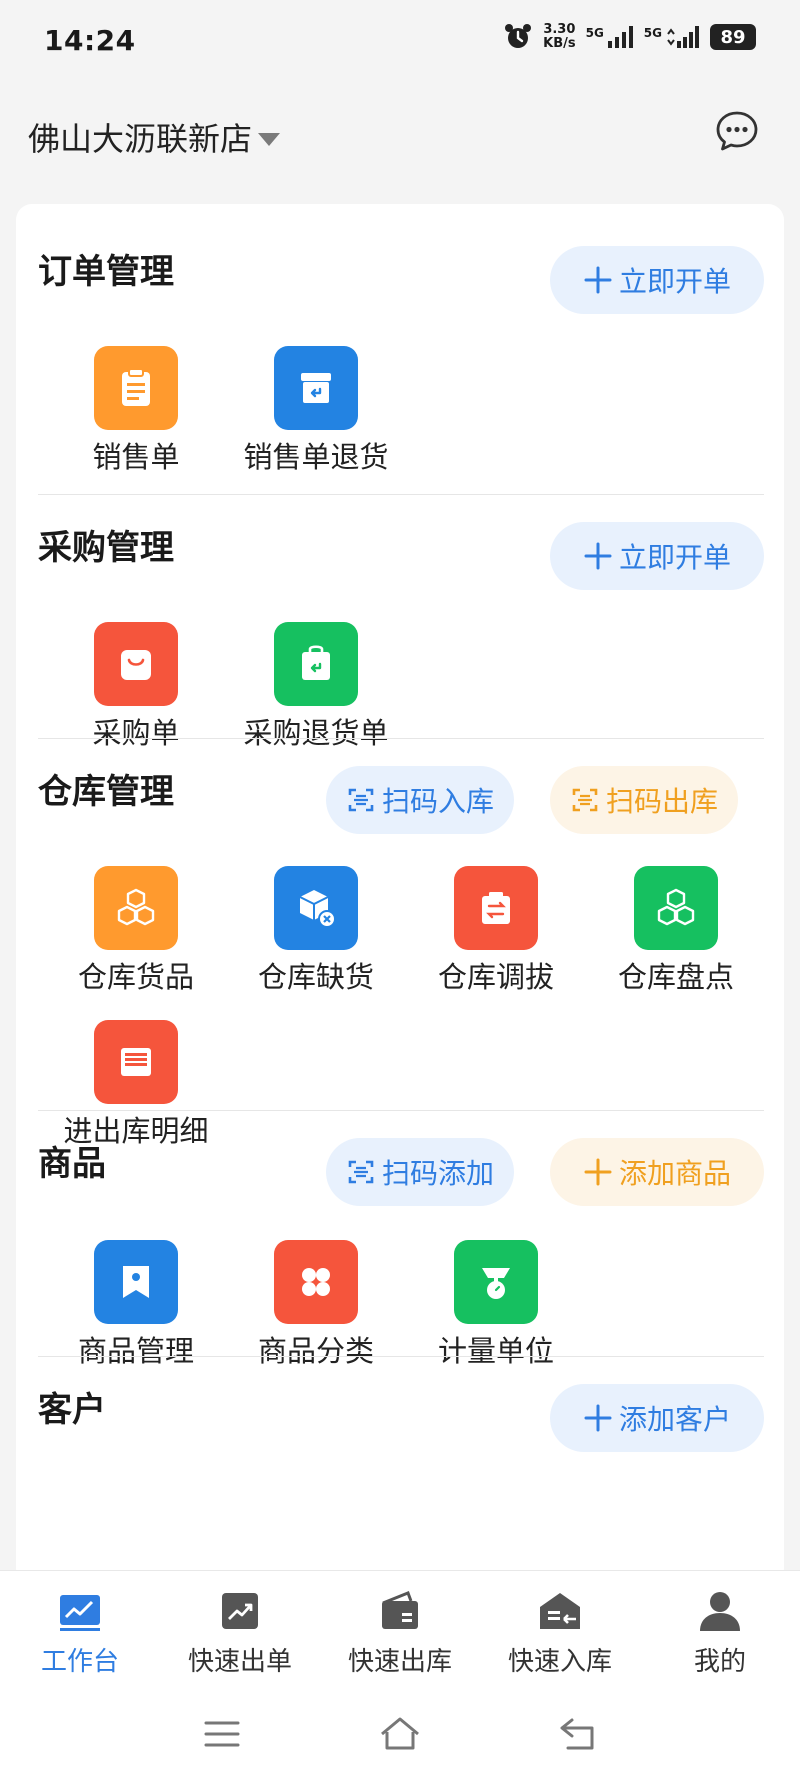 The width and height of the screenshot is (800, 1778). I want to click on new-order-button: 立即开单, so click(657, 280).